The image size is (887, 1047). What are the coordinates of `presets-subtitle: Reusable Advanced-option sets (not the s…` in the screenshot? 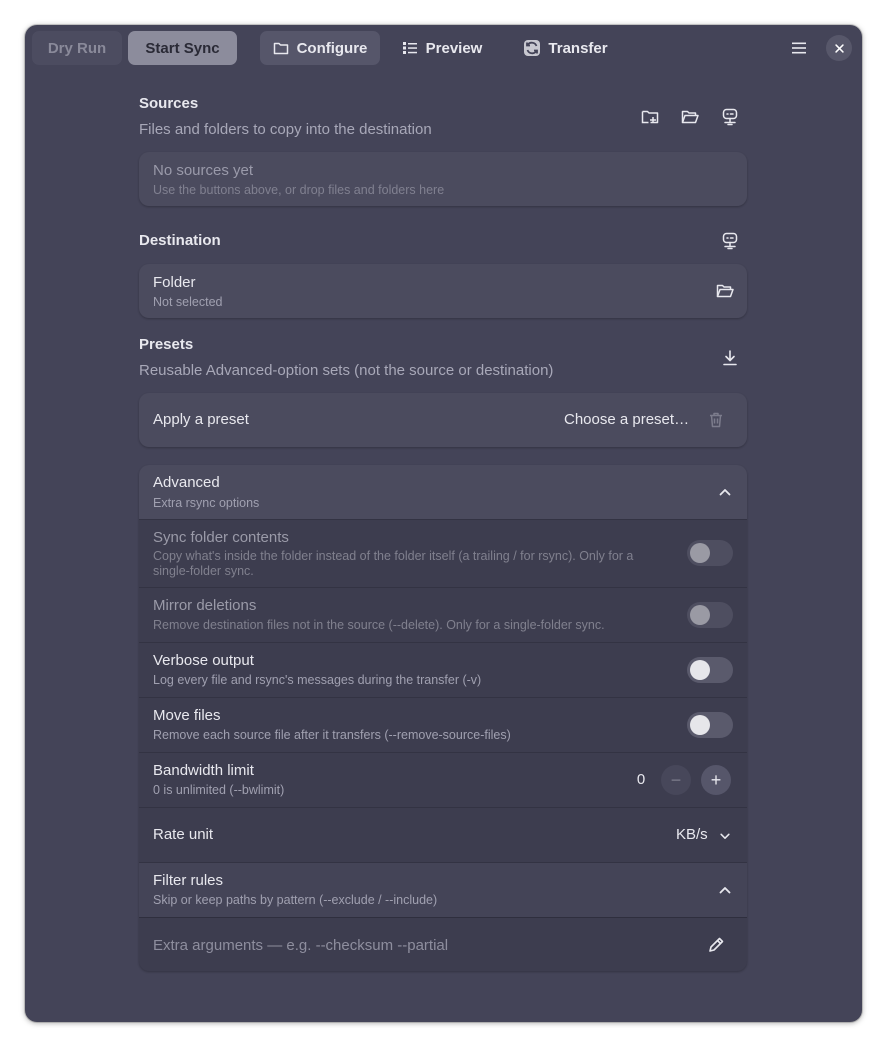 It's located at (346, 370).